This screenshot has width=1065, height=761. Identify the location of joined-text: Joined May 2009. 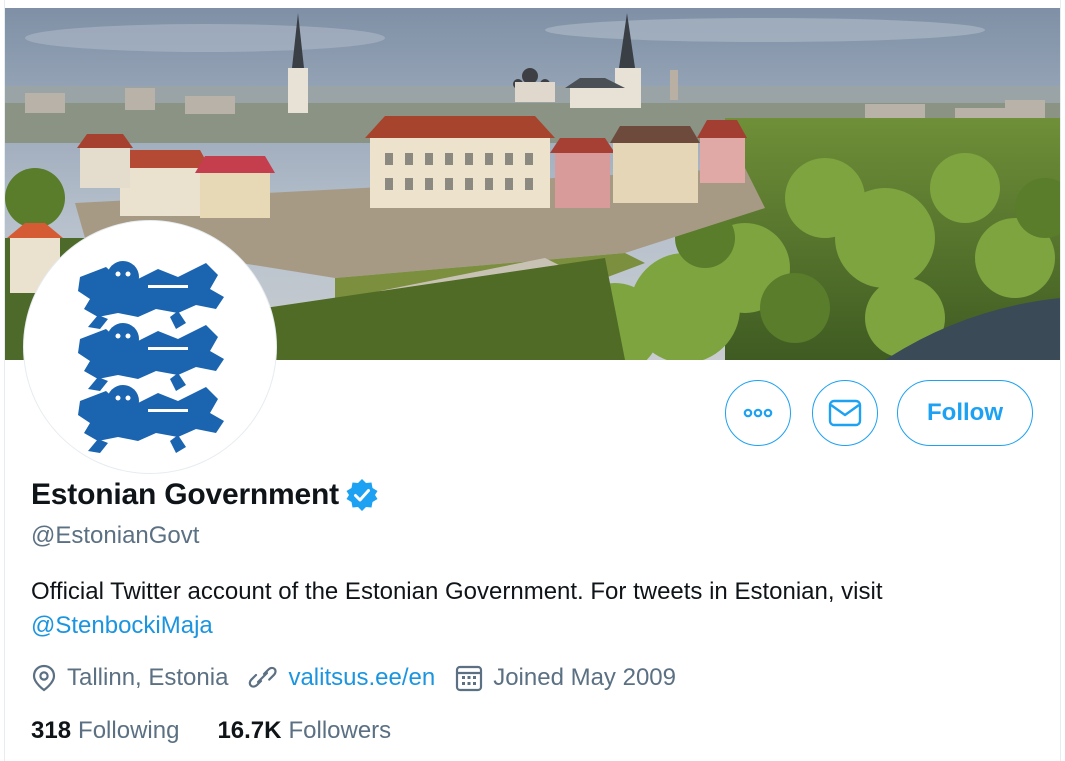
(584, 677).